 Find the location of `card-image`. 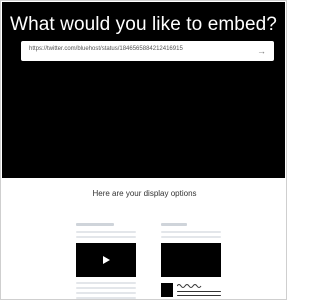

card-image is located at coordinates (191, 260).